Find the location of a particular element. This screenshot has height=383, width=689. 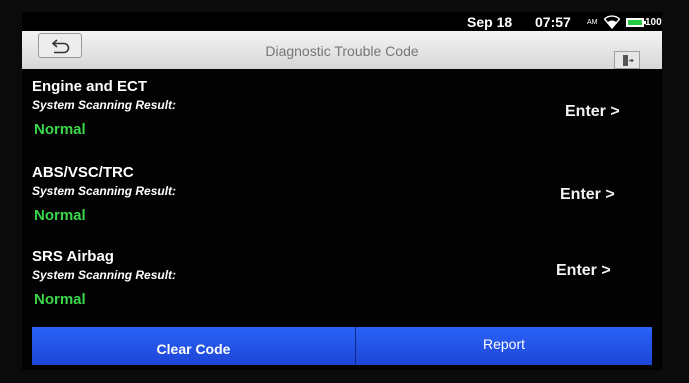

status-ampm: AM is located at coordinates (592, 22).